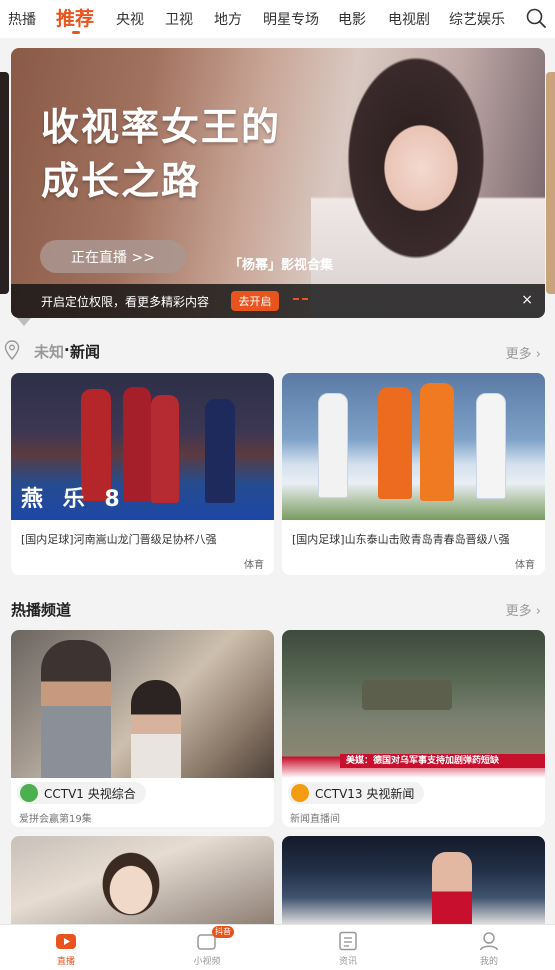  Describe the element at coordinates (300, 299) in the screenshot. I see `carousel-indicator` at that location.